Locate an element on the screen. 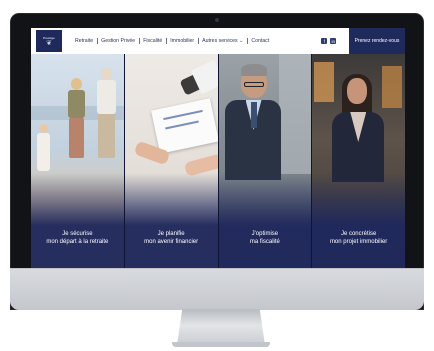  social-links: f in is located at coordinates (329, 41).